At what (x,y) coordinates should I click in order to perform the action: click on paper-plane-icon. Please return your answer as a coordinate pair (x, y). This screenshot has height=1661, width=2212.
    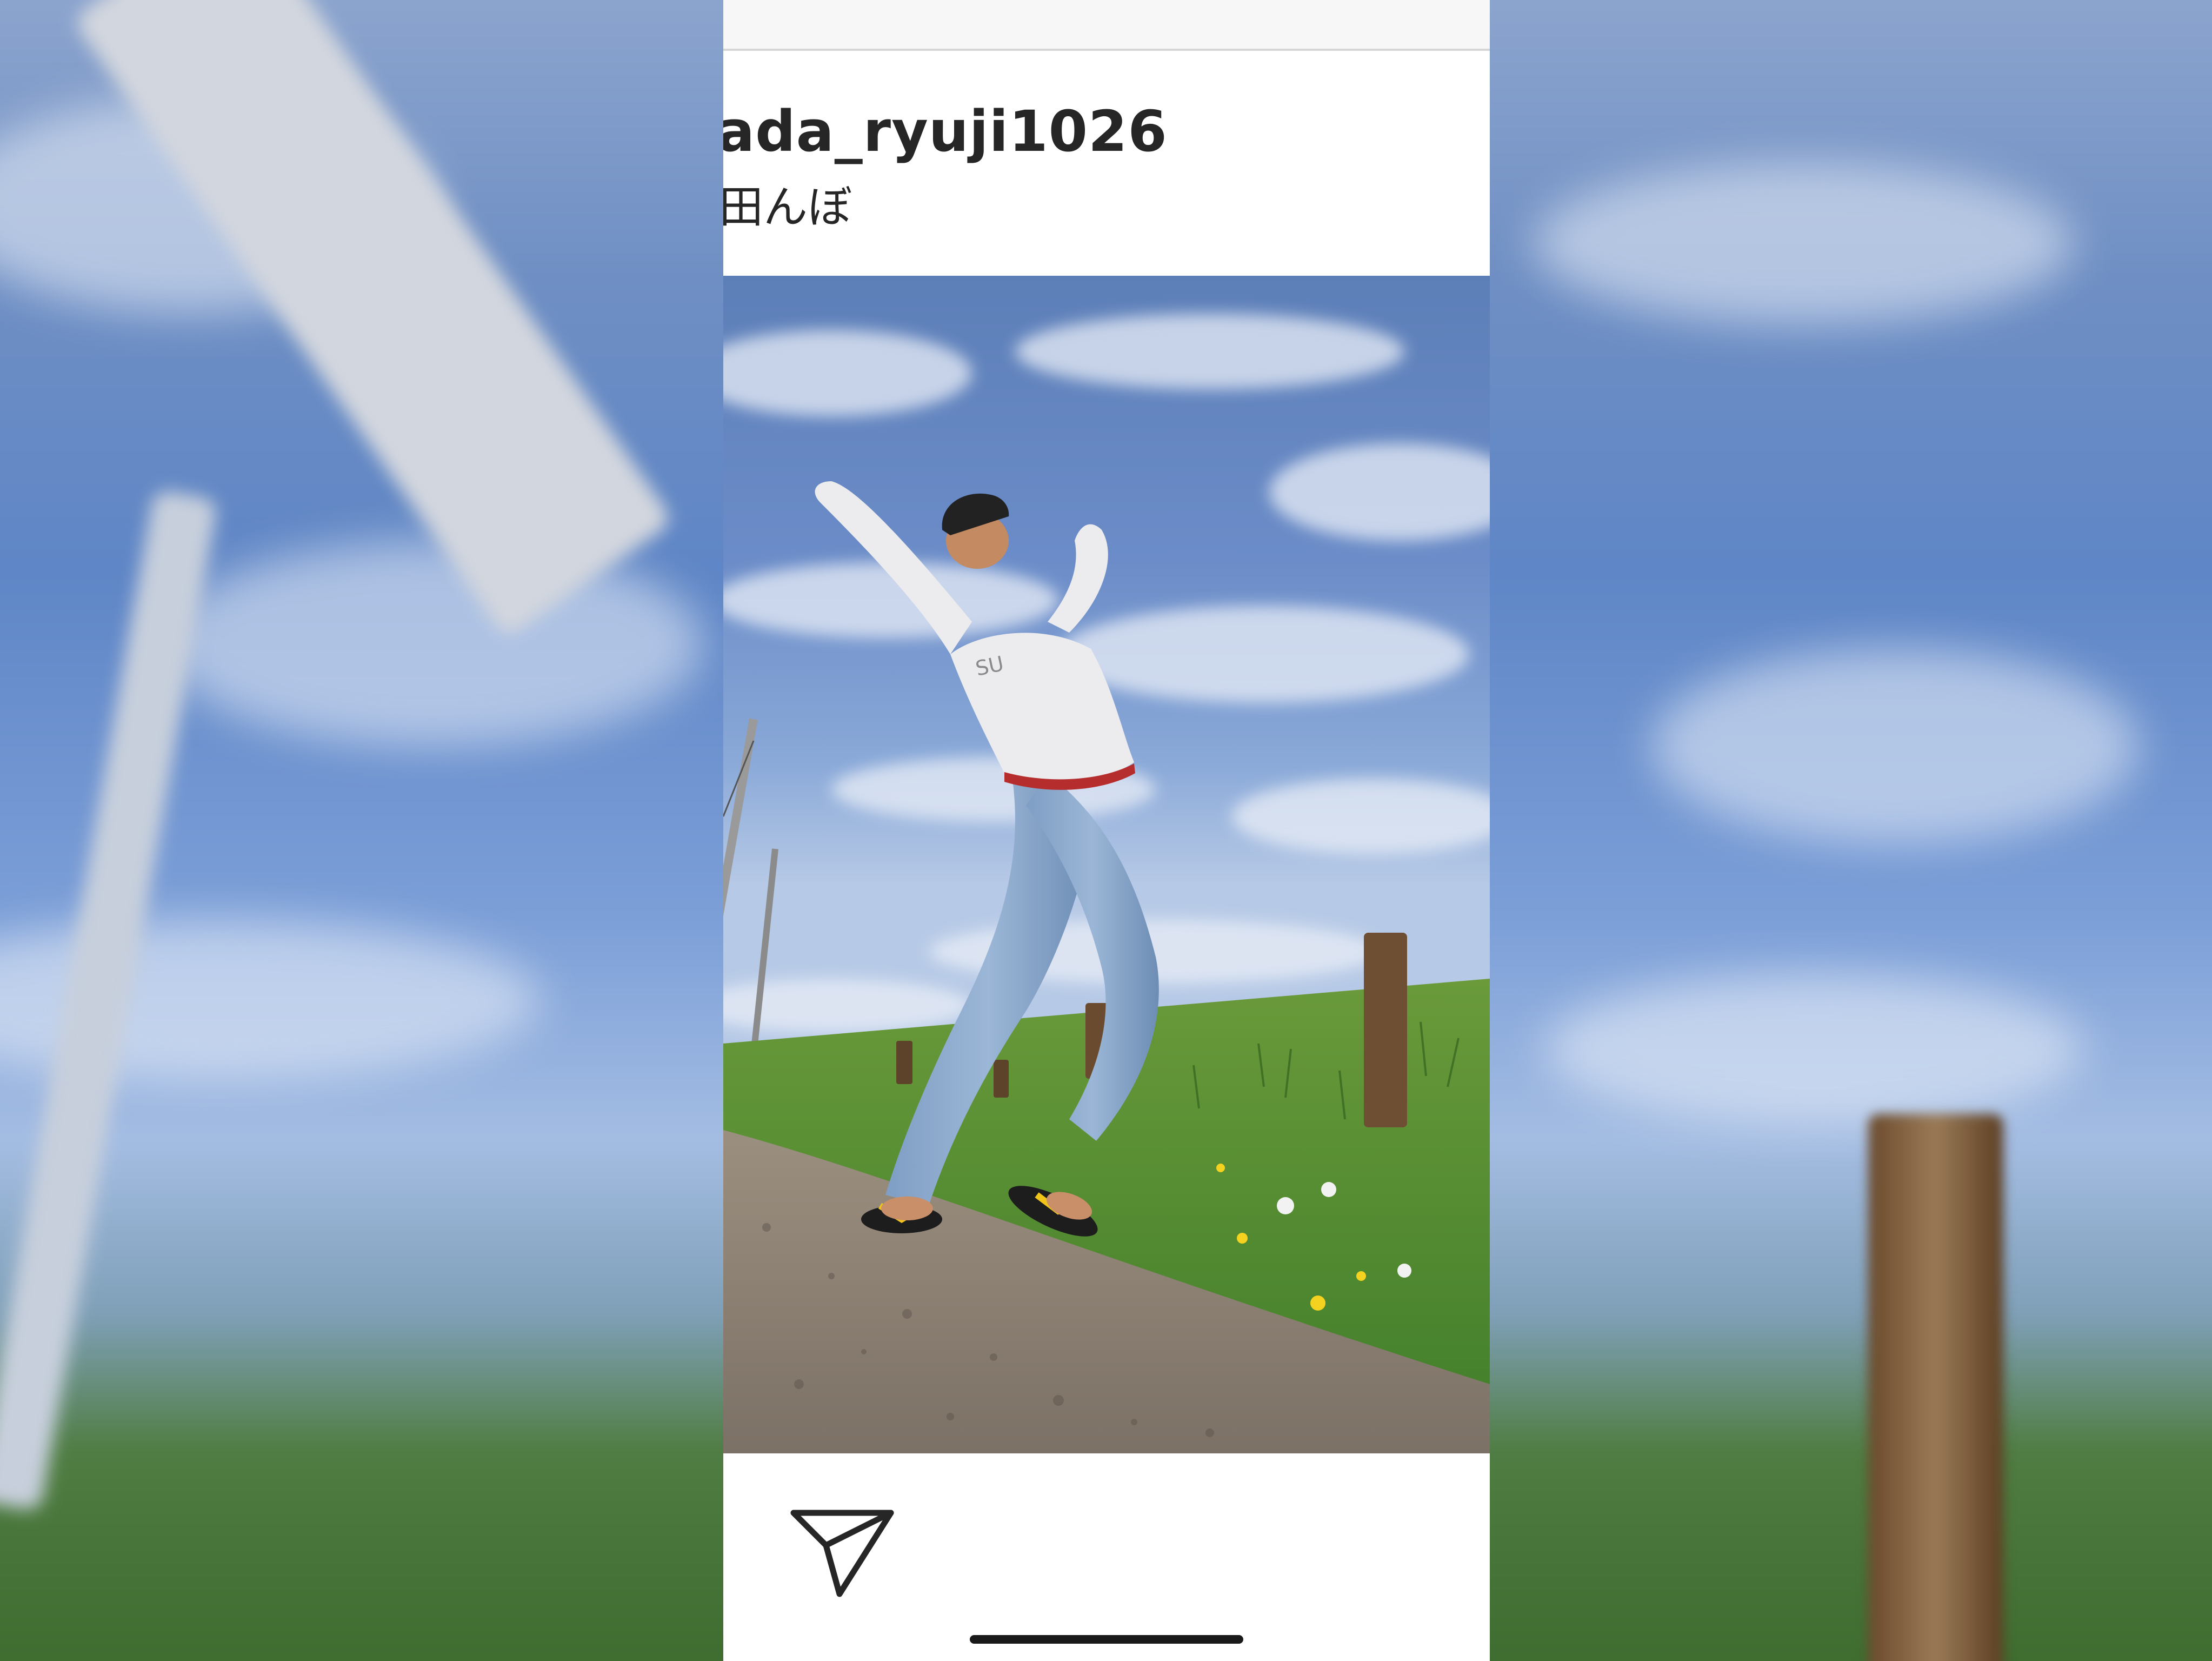
    Looking at the image, I should click on (842, 1553).